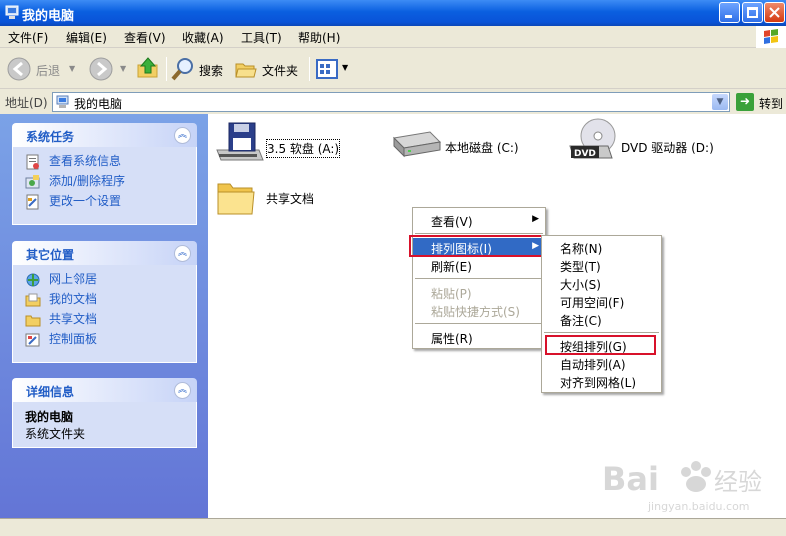 The width and height of the screenshot is (786, 536). Describe the element at coordinates (12, 12) in the screenshot. I see `my-computer-icon` at that location.